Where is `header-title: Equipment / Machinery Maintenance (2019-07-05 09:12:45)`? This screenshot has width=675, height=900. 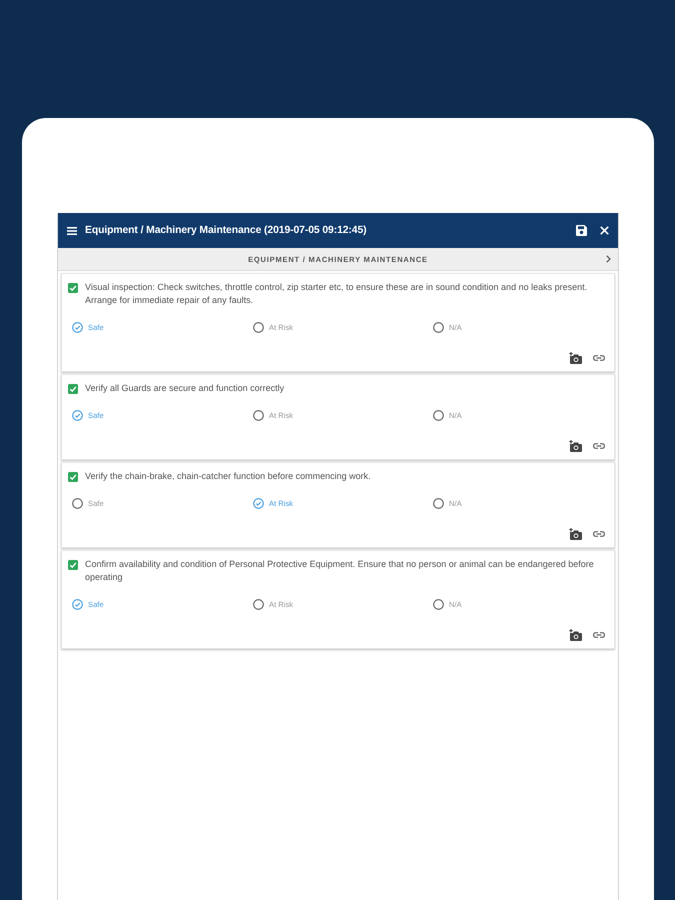
header-title: Equipment / Machinery Maintenance (2019-07-05 09:12:45) is located at coordinates (226, 230).